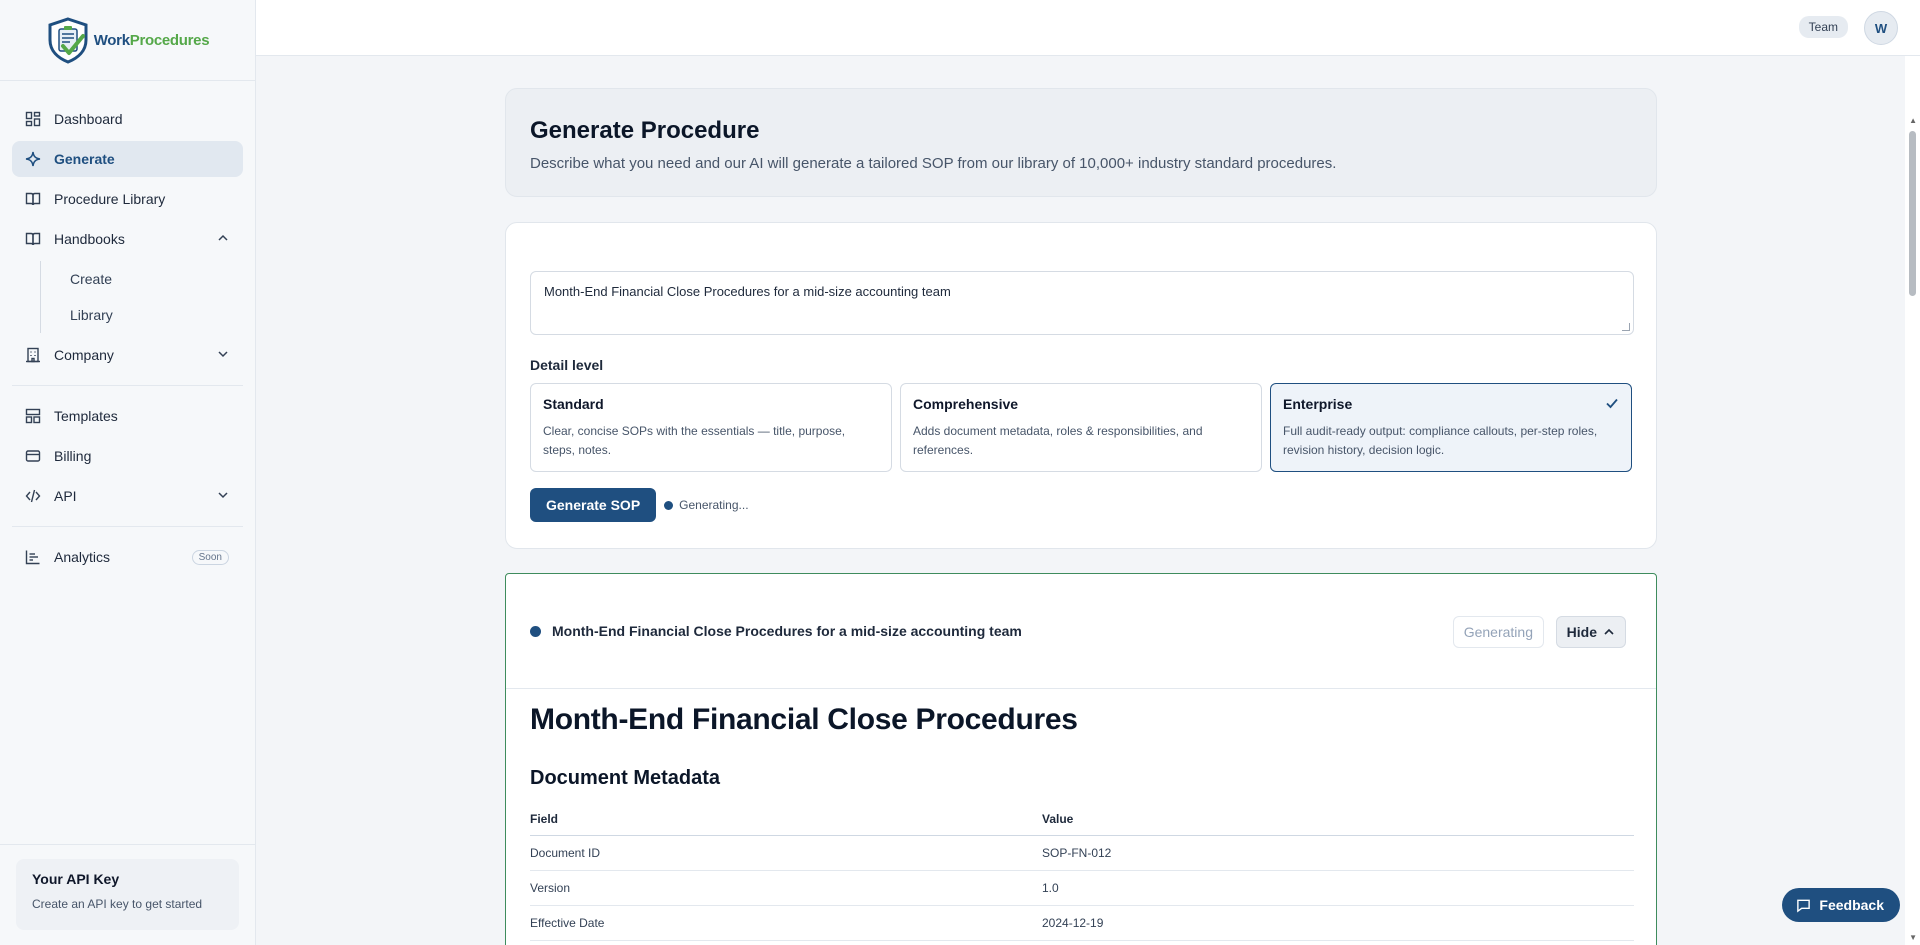 The width and height of the screenshot is (1920, 945). Describe the element at coordinates (127, 239) in the screenshot. I see `sidebar-item-handbooks: Handbooks` at that location.